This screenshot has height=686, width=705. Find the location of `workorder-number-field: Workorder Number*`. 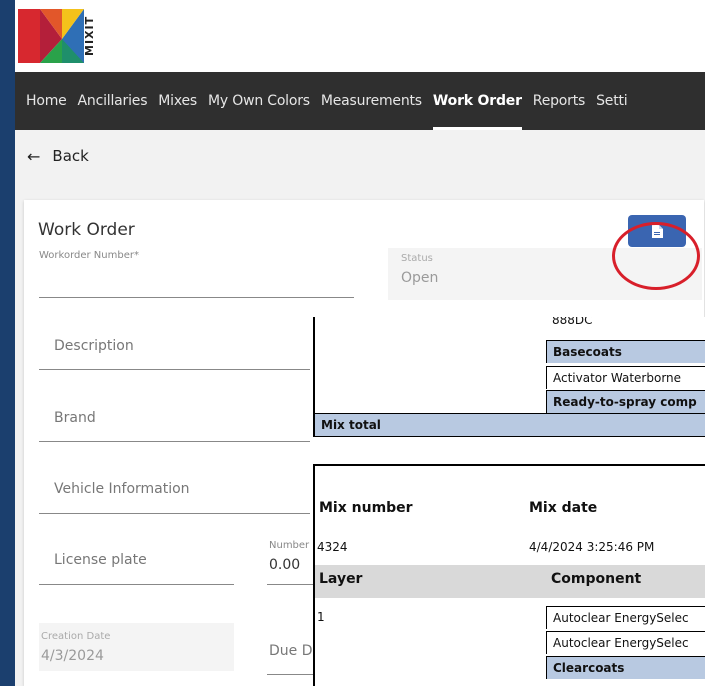

workorder-number-field: Workorder Number* is located at coordinates (196, 274).